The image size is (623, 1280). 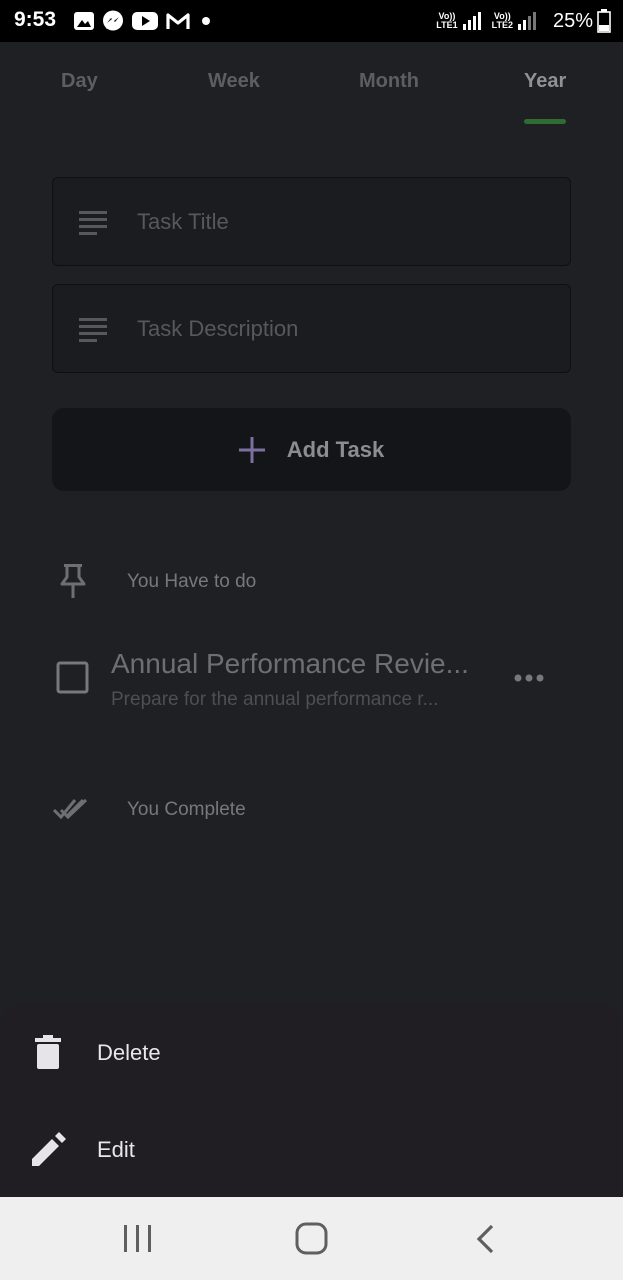 What do you see at coordinates (72, 677) in the screenshot?
I see `task-checkbox` at bounding box center [72, 677].